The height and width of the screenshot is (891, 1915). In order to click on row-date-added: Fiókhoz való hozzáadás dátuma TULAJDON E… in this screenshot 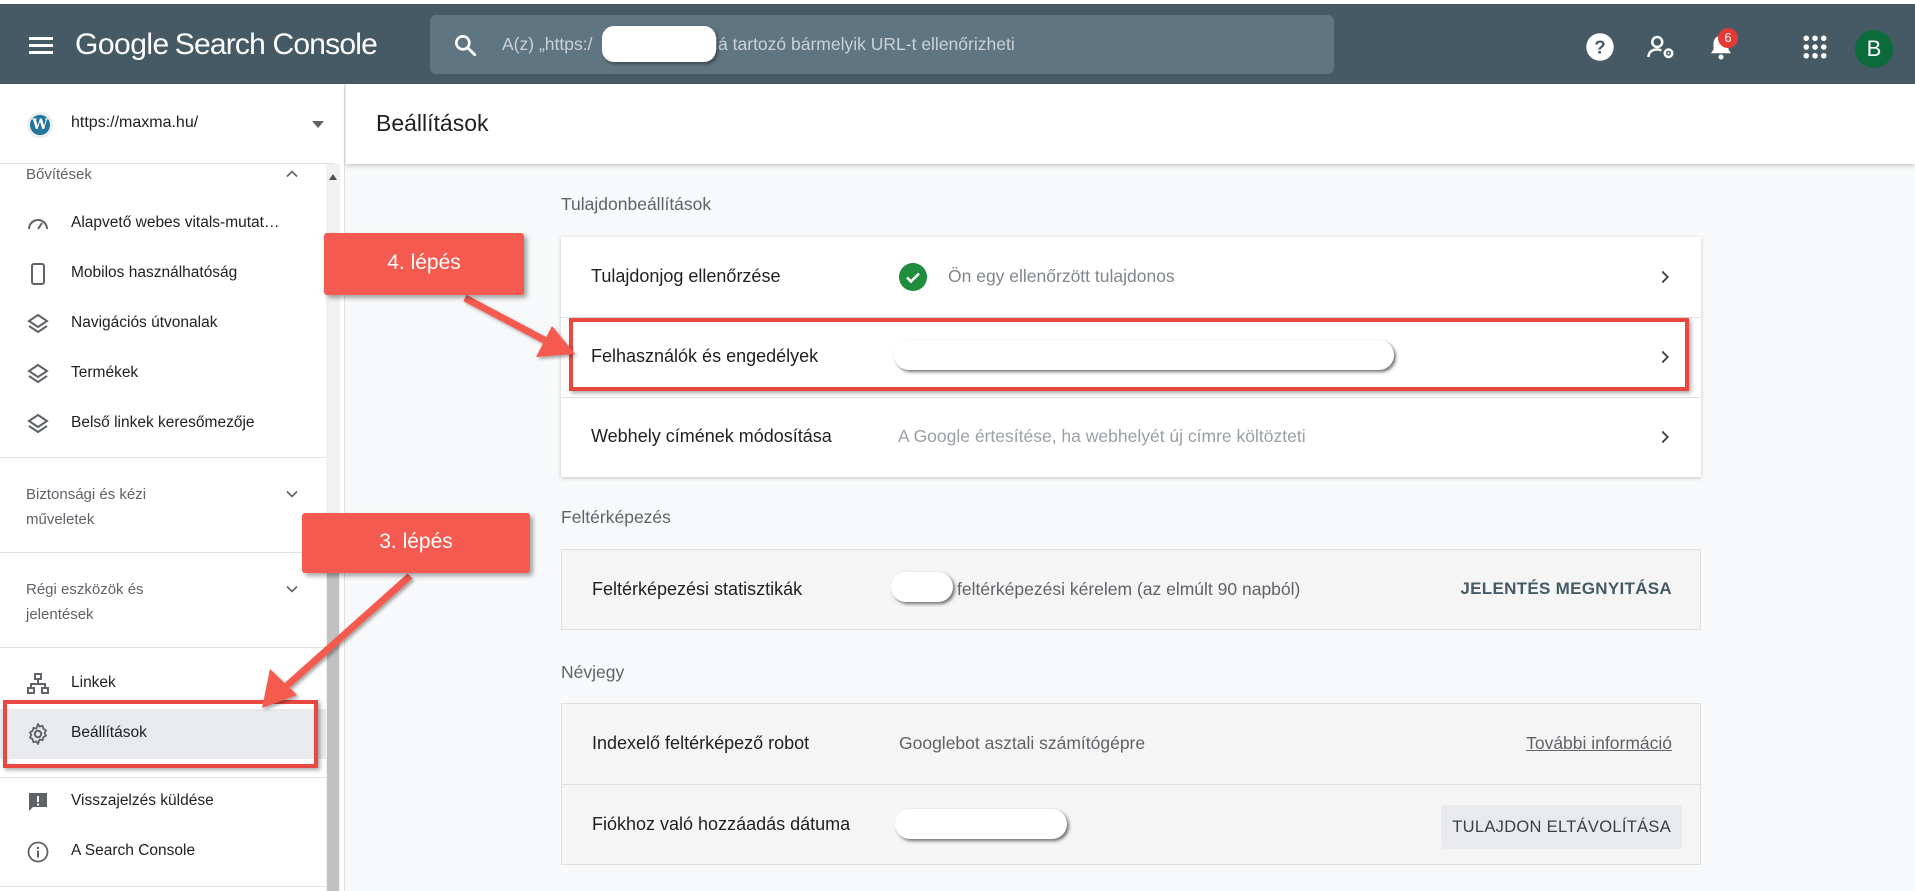, I will do `click(1132, 825)`.